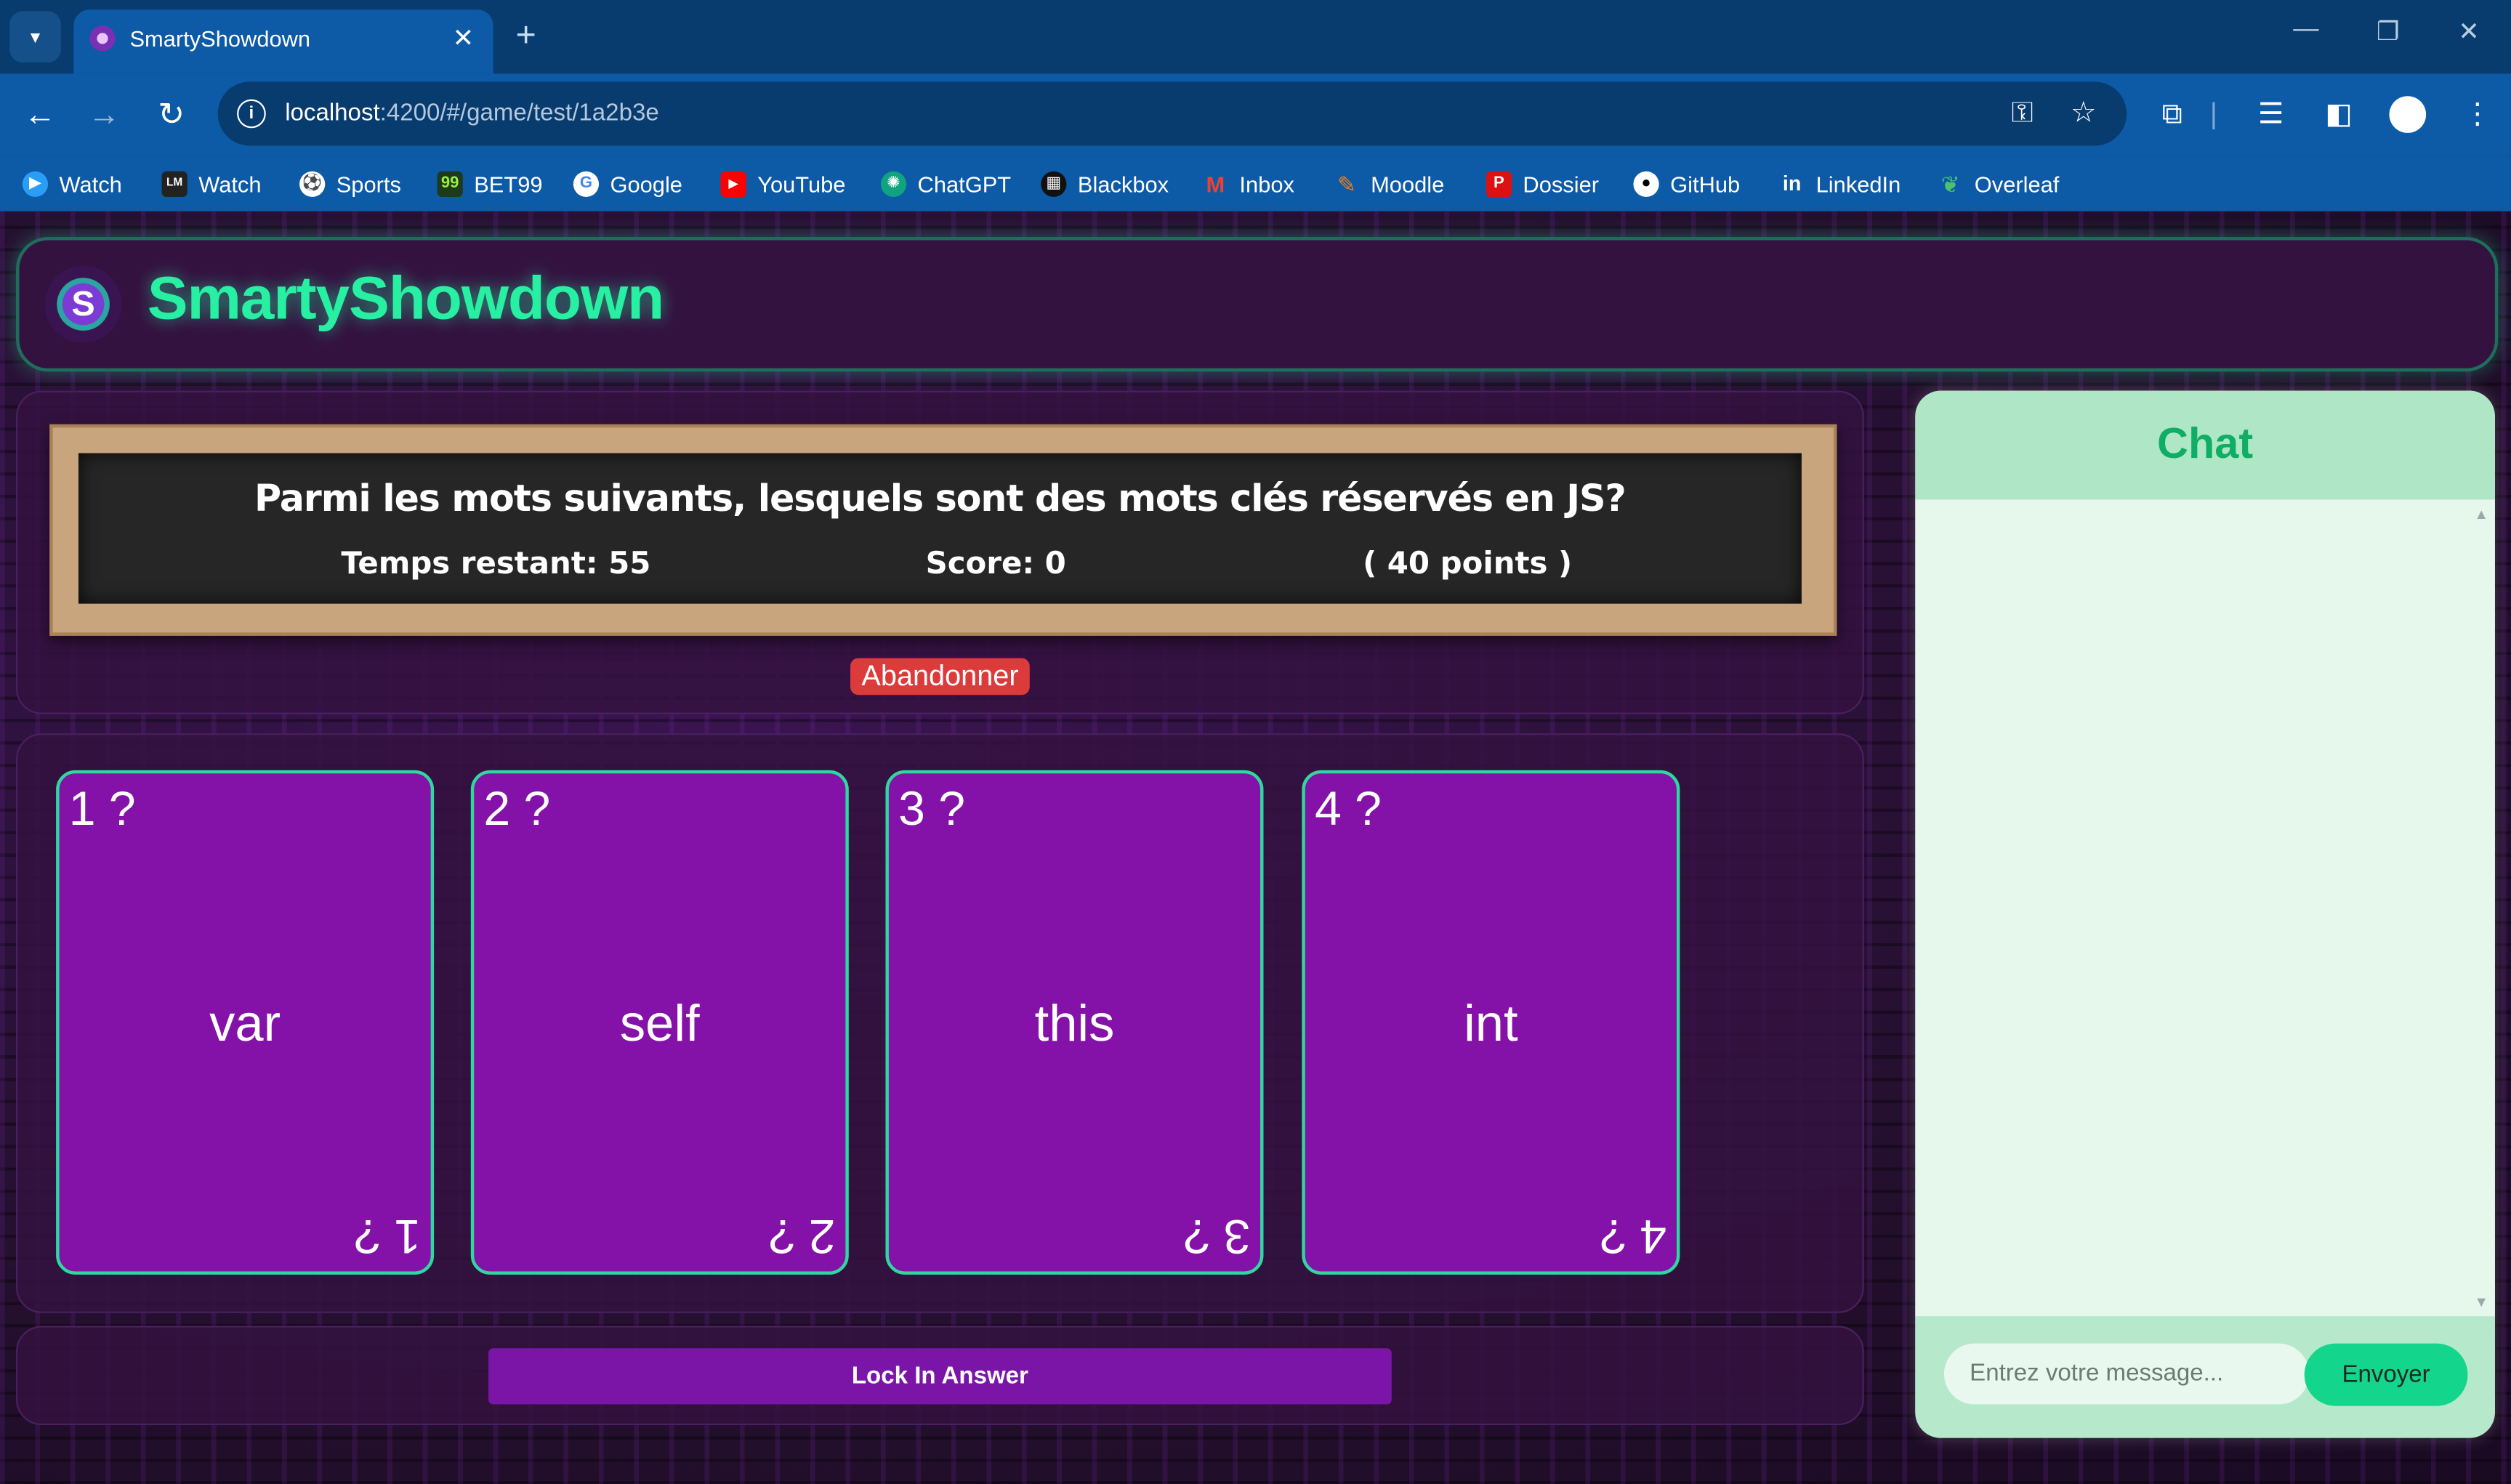  I want to click on chat-header: Chat, so click(2205, 445).